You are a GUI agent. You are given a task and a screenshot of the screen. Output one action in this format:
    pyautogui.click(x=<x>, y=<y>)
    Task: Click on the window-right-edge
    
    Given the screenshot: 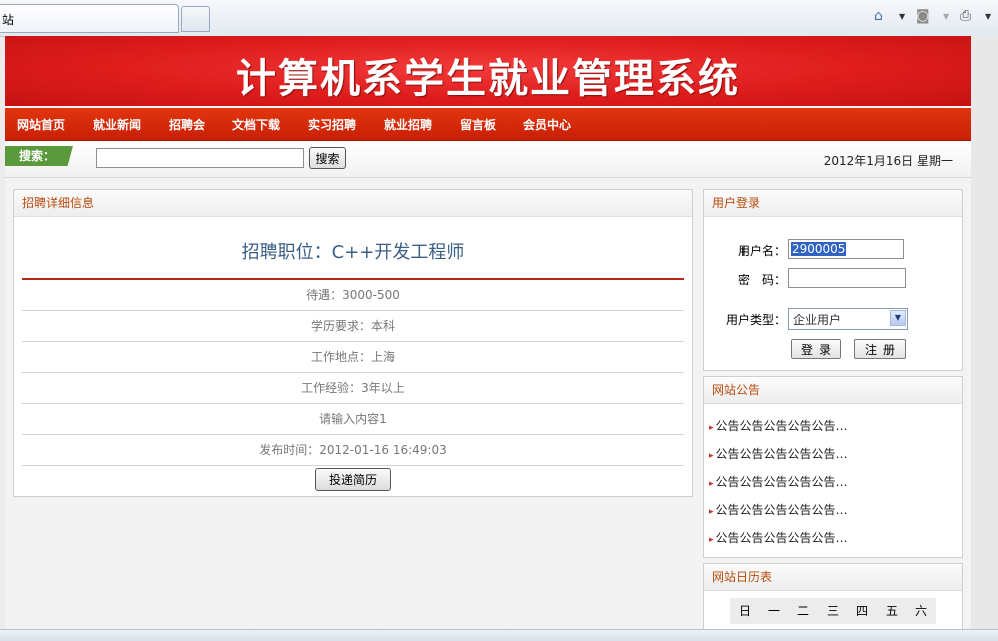 What is the action you would take?
    pyautogui.click(x=984, y=338)
    